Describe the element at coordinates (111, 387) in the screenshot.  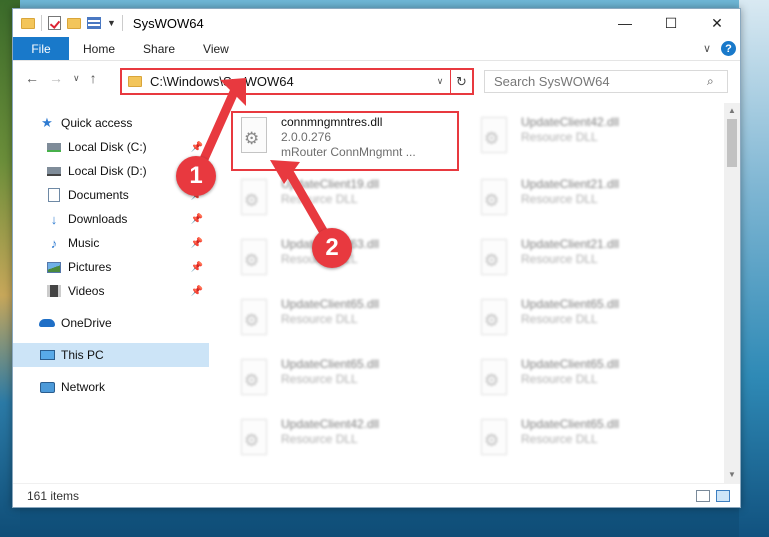
I see `nav-network: Network` at that location.